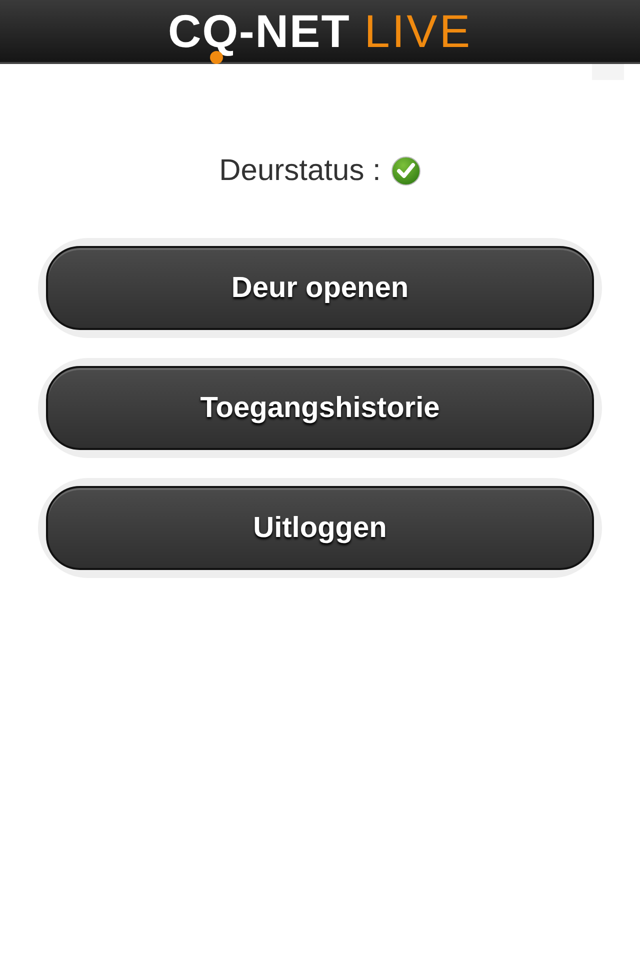 The image size is (640, 960). Describe the element at coordinates (320, 528) in the screenshot. I see `action-button: Uitloggen` at that location.